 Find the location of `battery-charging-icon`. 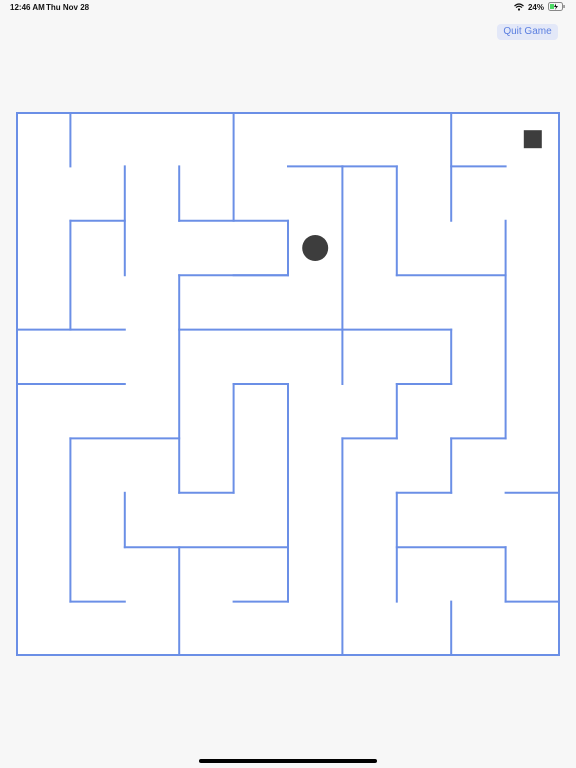

battery-charging-icon is located at coordinates (557, 7).